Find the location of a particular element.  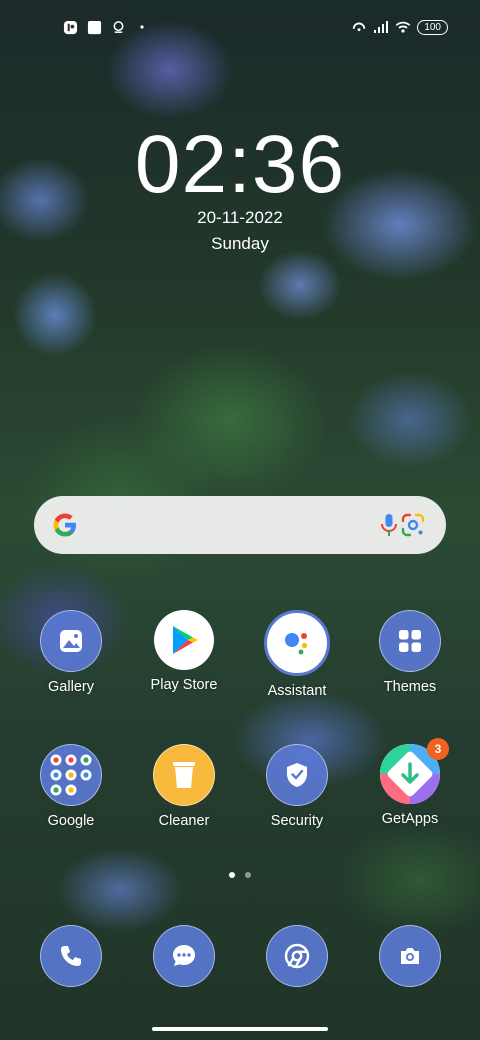

google-g-icon is located at coordinates (65, 527).